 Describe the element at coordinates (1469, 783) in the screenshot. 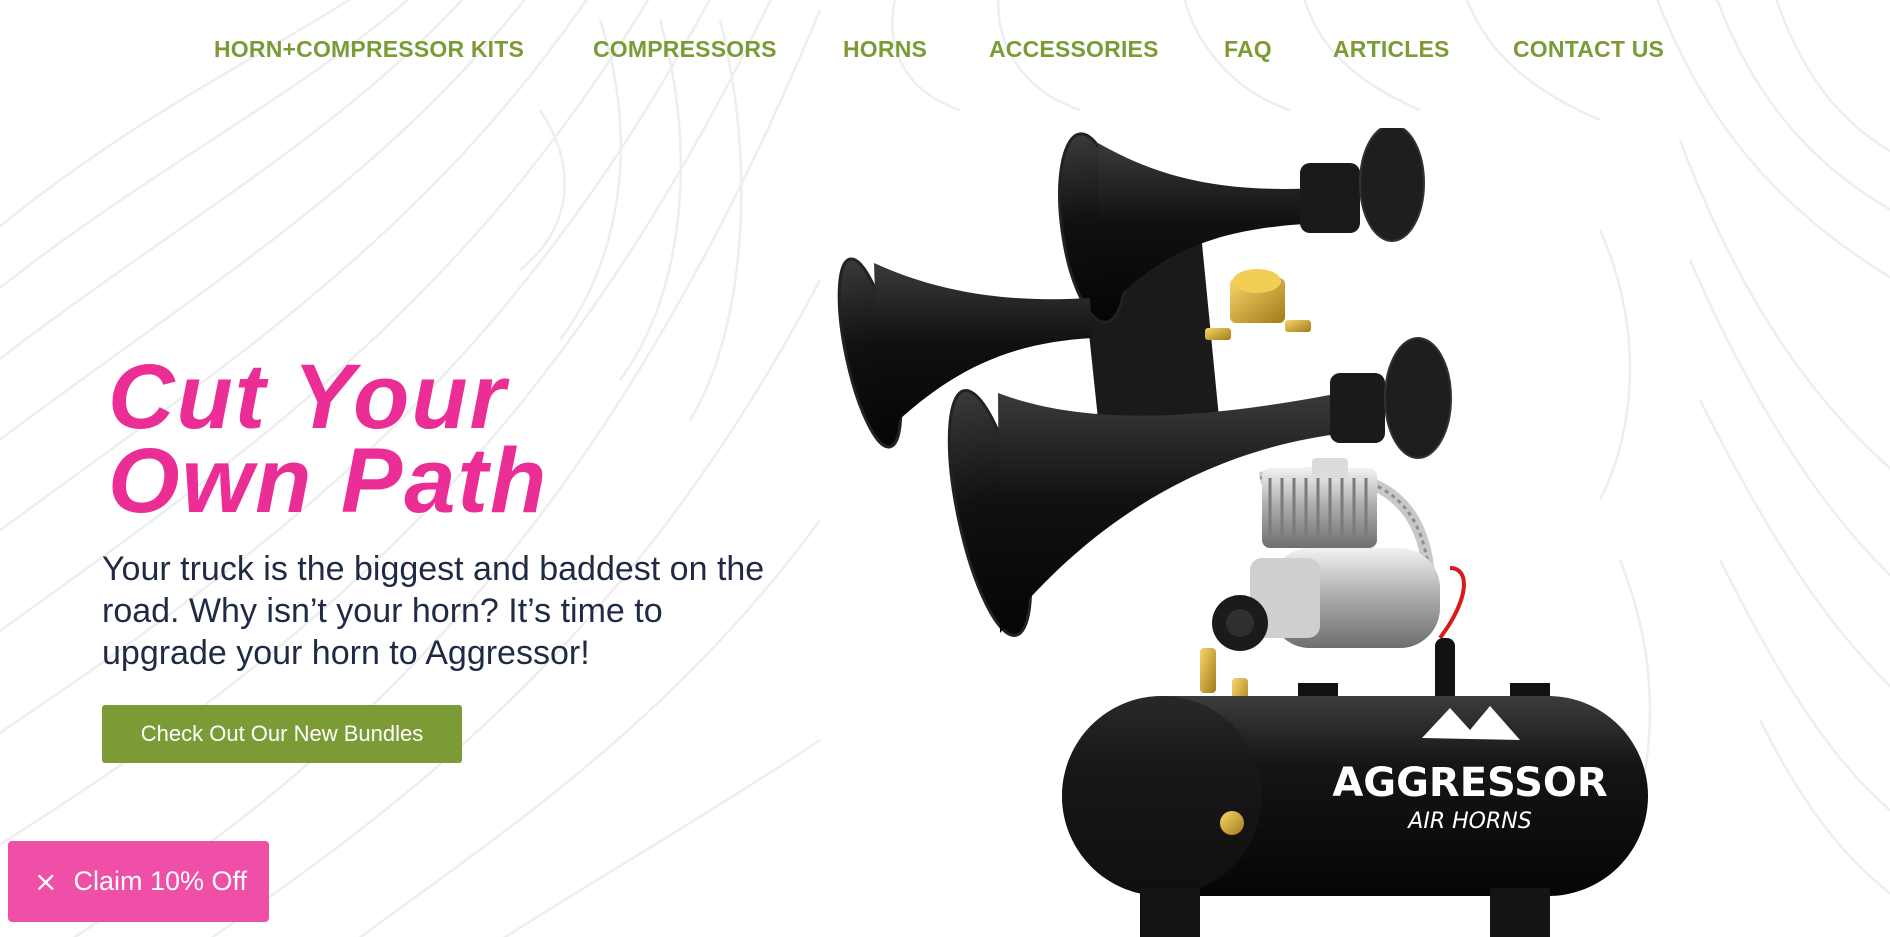

I see `aggressor-logo: AGGRESSOR` at that location.